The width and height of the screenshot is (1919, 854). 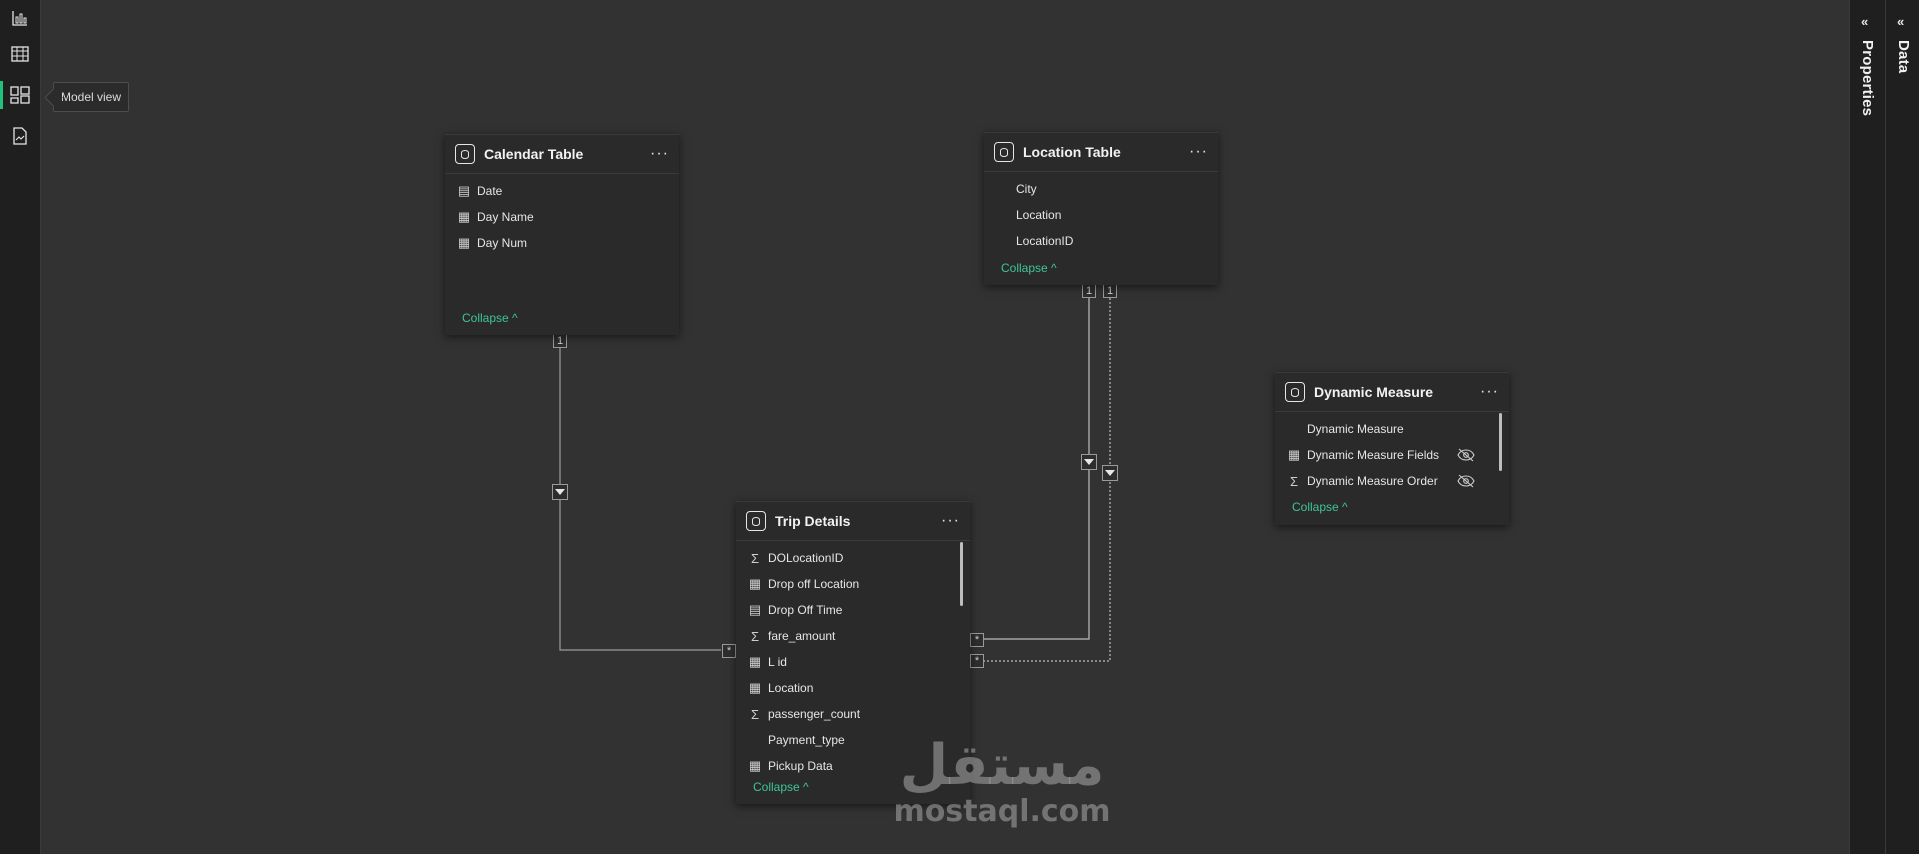 What do you see at coordinates (813, 521) in the screenshot?
I see `trip-details-table-title: Trip Details` at bounding box center [813, 521].